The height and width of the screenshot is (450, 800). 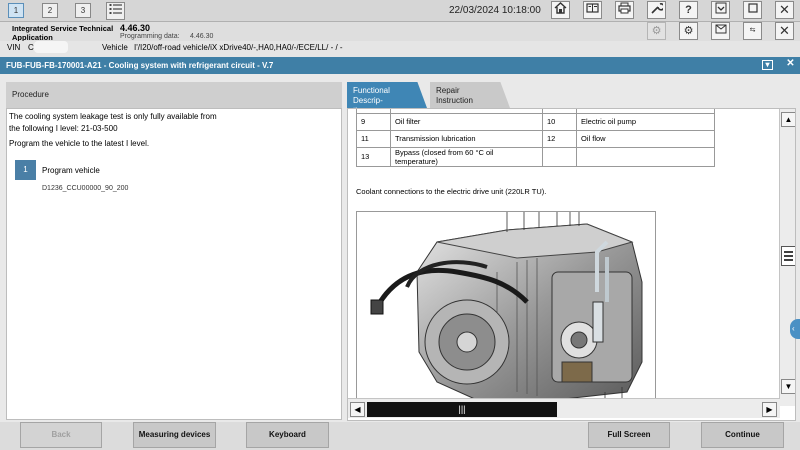 I want to click on vertical-scroll-thumb, so click(x=788, y=256).